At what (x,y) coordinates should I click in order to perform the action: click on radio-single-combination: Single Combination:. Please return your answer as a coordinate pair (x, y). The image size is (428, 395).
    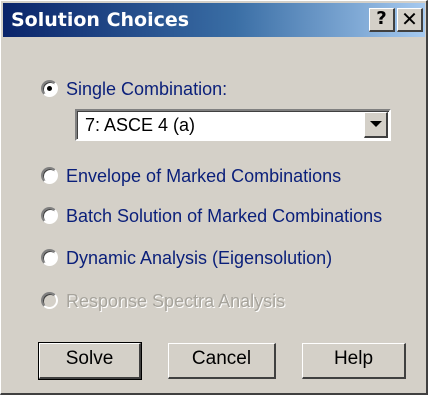
    Looking at the image, I should click on (171, 90).